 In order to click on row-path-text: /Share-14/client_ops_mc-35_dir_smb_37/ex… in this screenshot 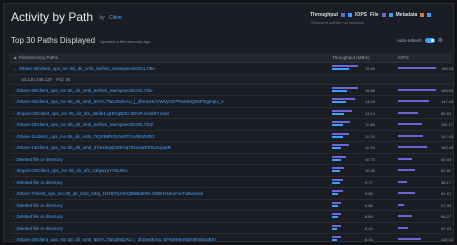, I will do `click(93, 147)`.